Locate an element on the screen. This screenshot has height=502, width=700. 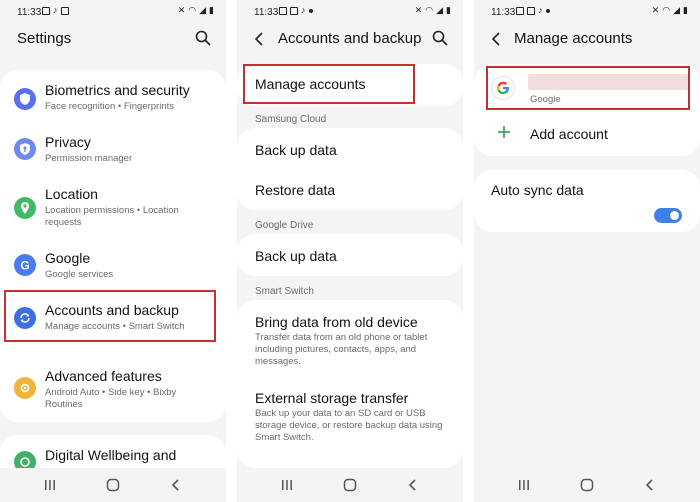
app-bar: Settings is located at coordinates (113, 40).